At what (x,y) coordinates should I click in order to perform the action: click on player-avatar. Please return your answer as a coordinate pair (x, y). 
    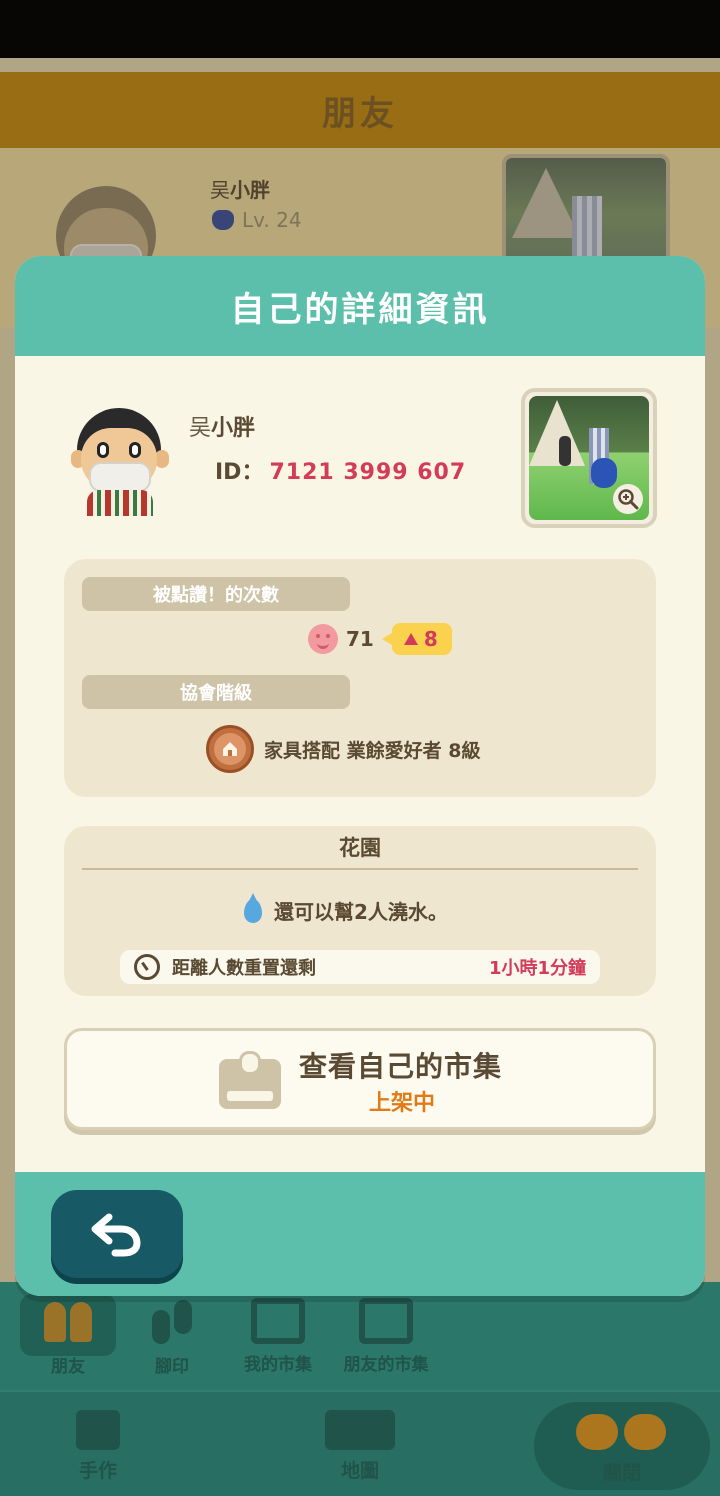
    Looking at the image, I should click on (120, 458).